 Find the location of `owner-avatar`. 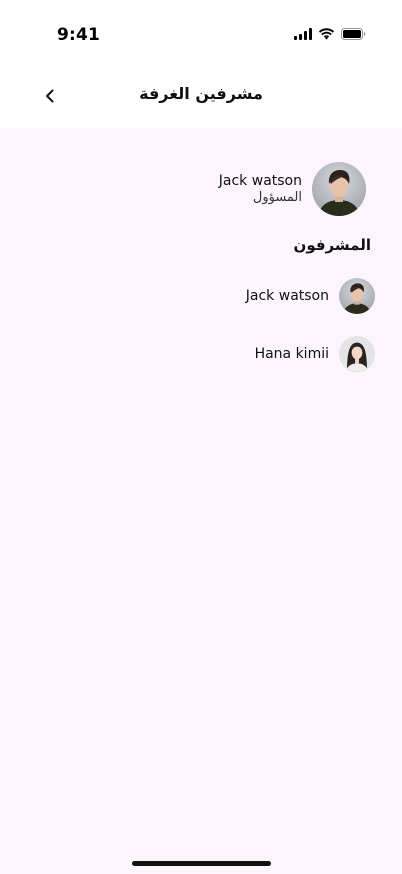

owner-avatar is located at coordinates (339, 189).